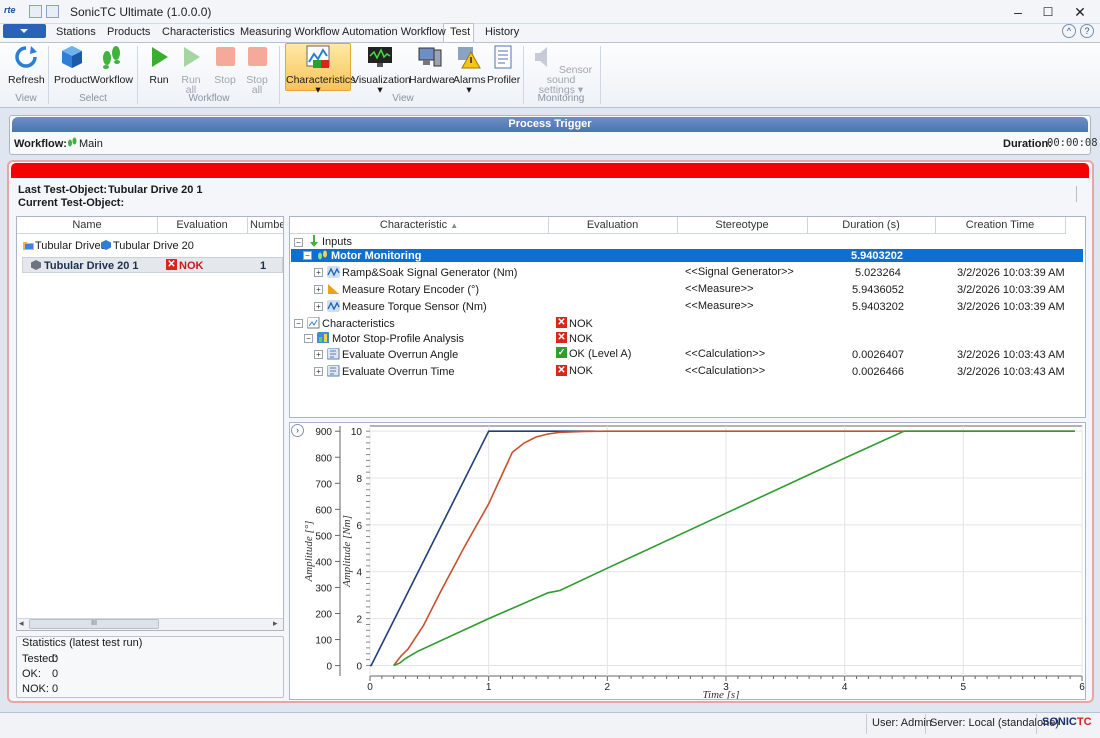 This screenshot has height=738, width=1100. What do you see at coordinates (35, 689) in the screenshot?
I see `nok-label: NOK:` at bounding box center [35, 689].